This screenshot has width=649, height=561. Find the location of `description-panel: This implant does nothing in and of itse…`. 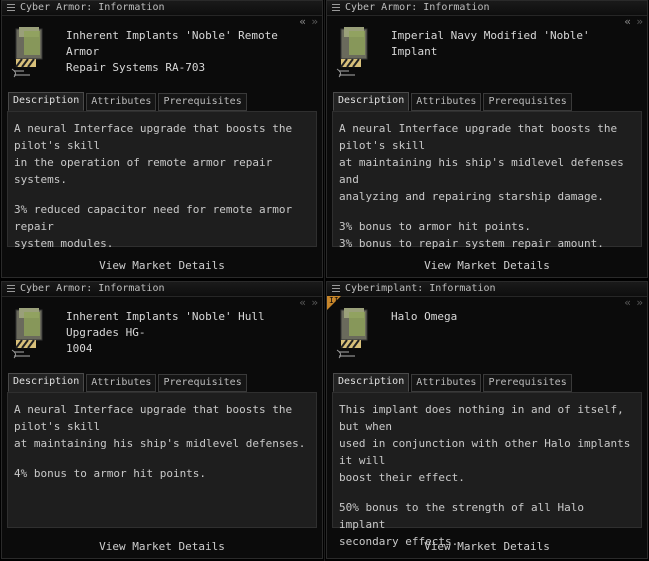

description-panel: This implant does nothing in and of itse… is located at coordinates (487, 470).